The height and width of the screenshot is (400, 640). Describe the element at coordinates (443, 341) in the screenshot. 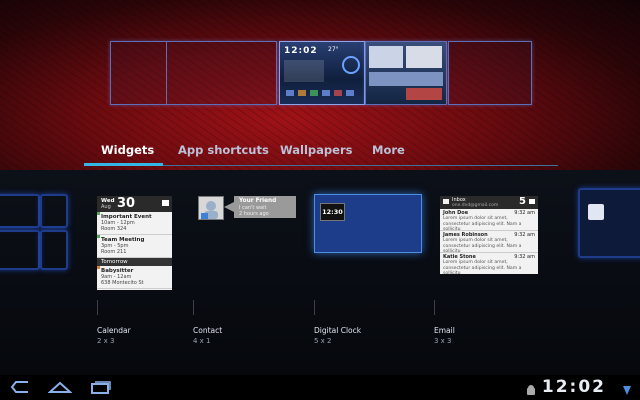

I see `widget-size-email: 3 x 3` at that location.